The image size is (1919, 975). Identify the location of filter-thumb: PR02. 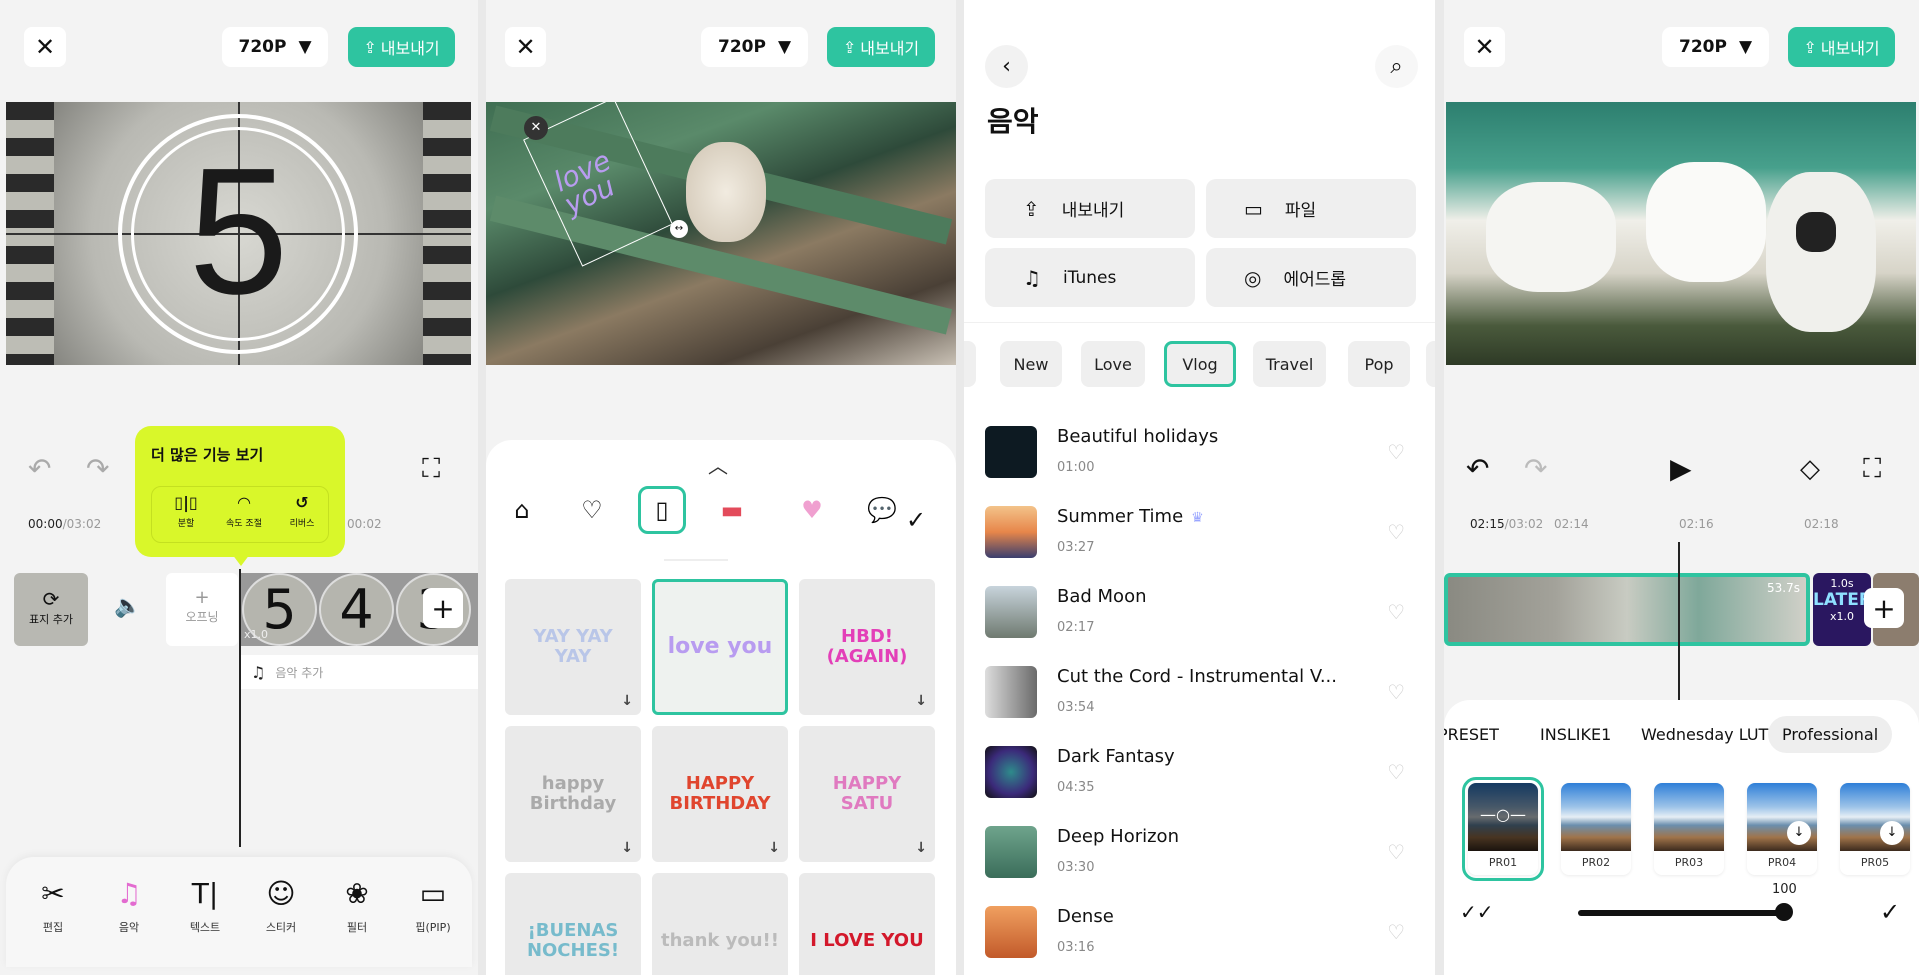
(1596, 829).